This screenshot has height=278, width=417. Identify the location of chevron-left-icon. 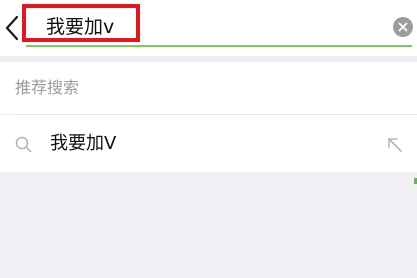
(12, 28).